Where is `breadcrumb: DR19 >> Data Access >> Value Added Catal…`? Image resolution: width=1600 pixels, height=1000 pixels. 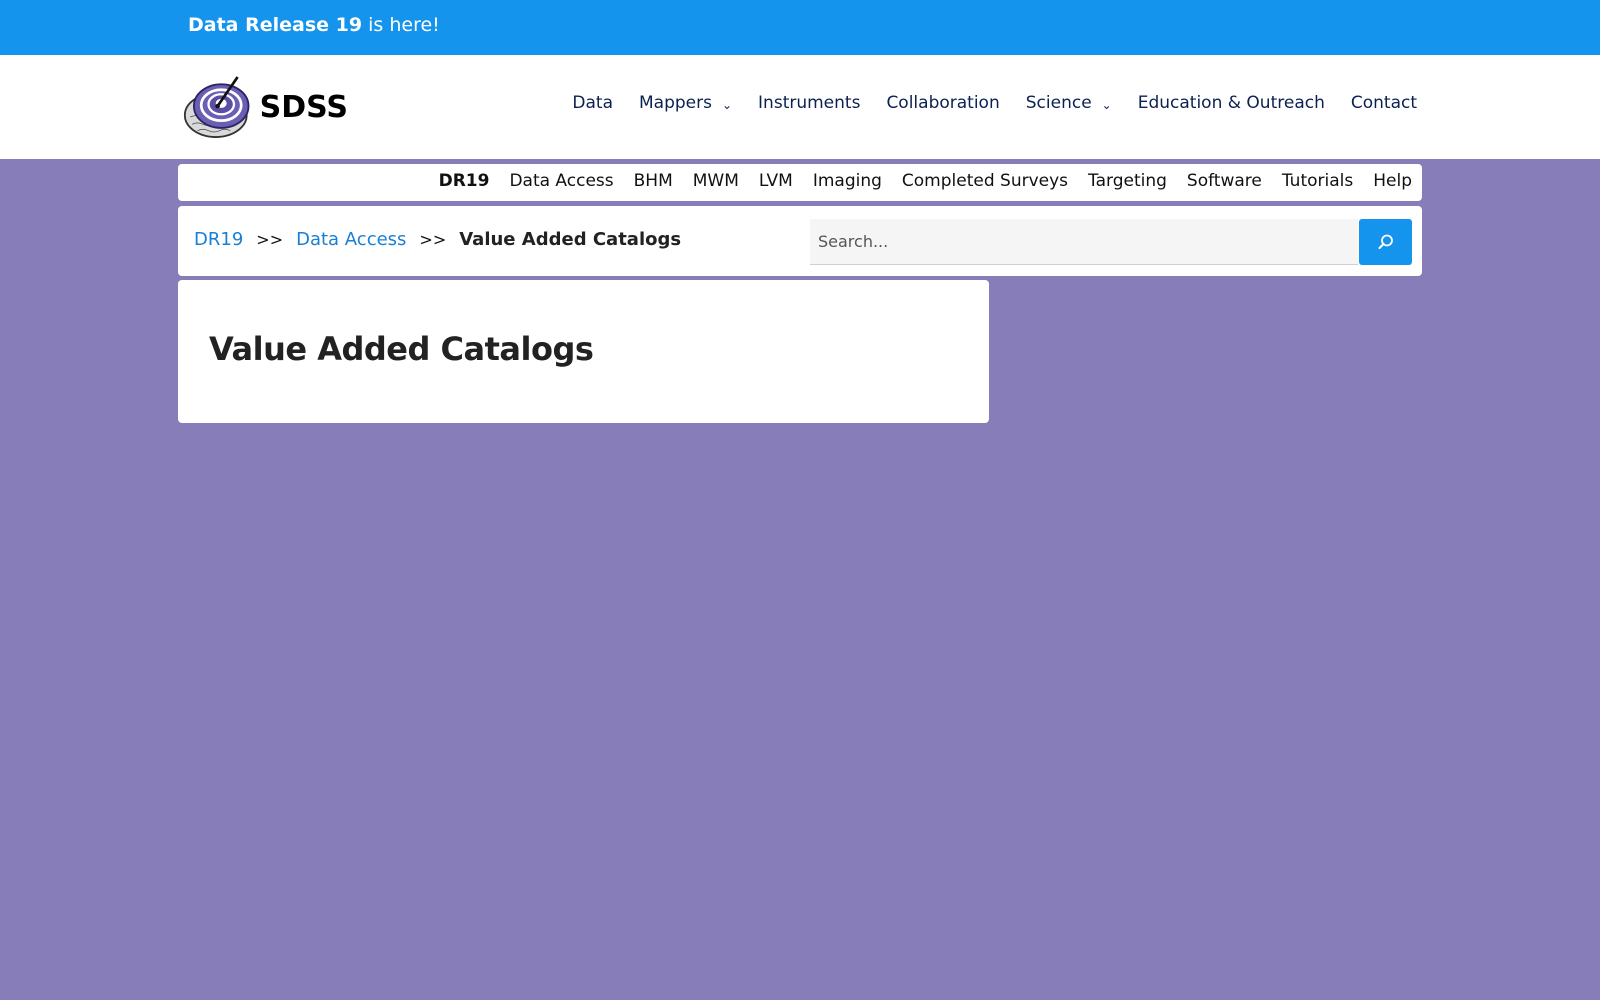
breadcrumb: DR19 >> Data Access >> Value Added Catal… is located at coordinates (437, 239).